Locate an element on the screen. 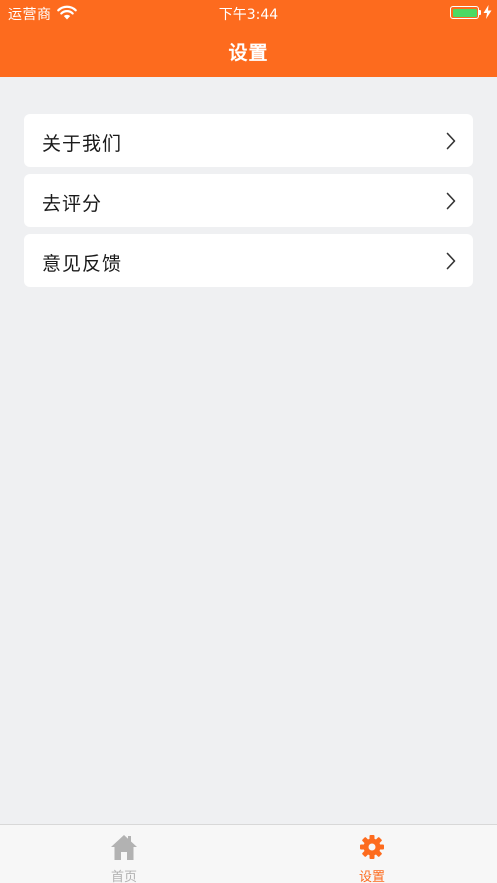 The image size is (497, 883). battery-level is located at coordinates (464, 12).